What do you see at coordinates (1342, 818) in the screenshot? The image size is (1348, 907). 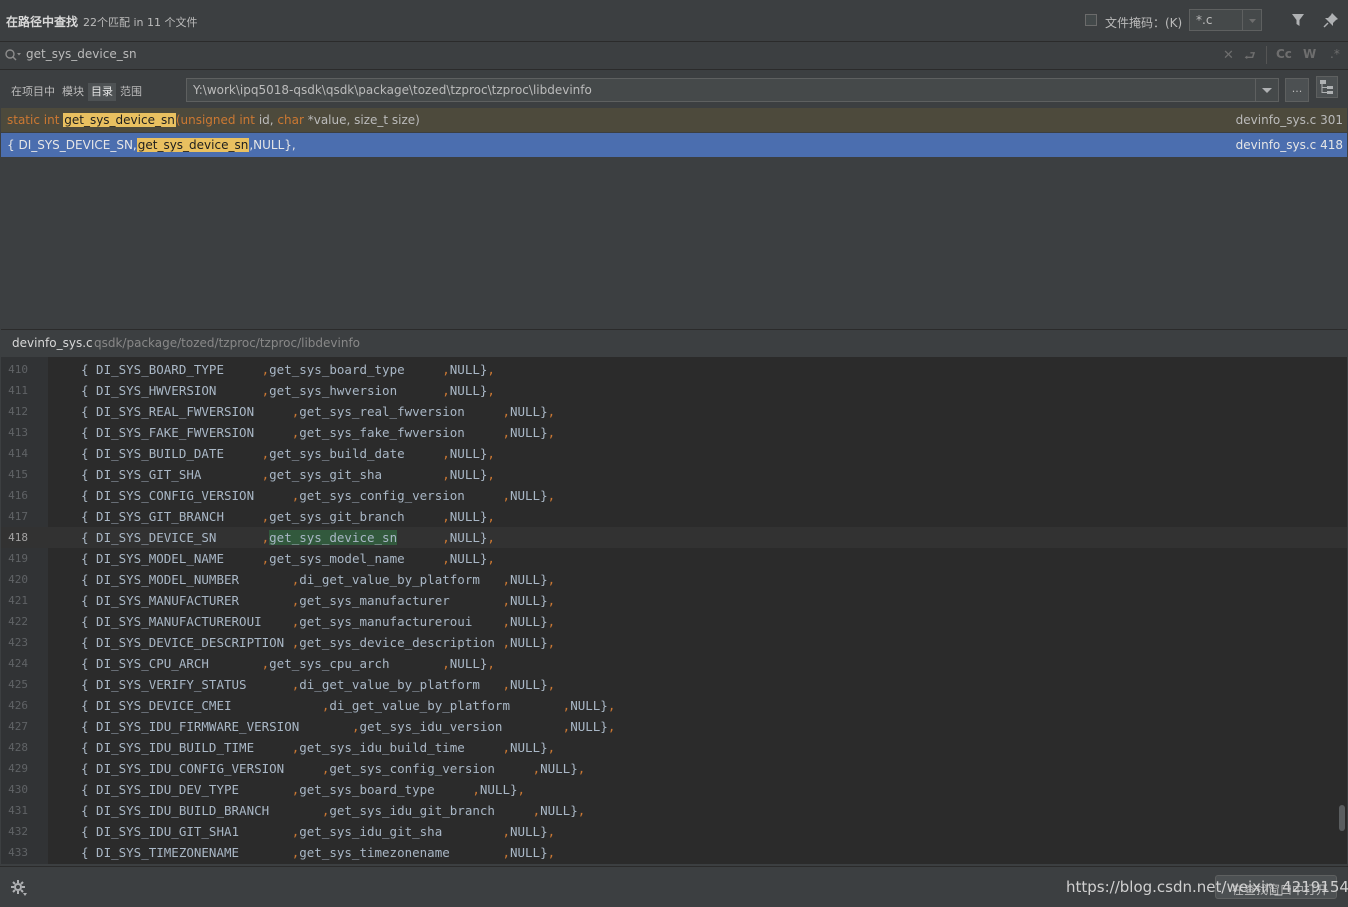 I see `scrollbar-thumb` at bounding box center [1342, 818].